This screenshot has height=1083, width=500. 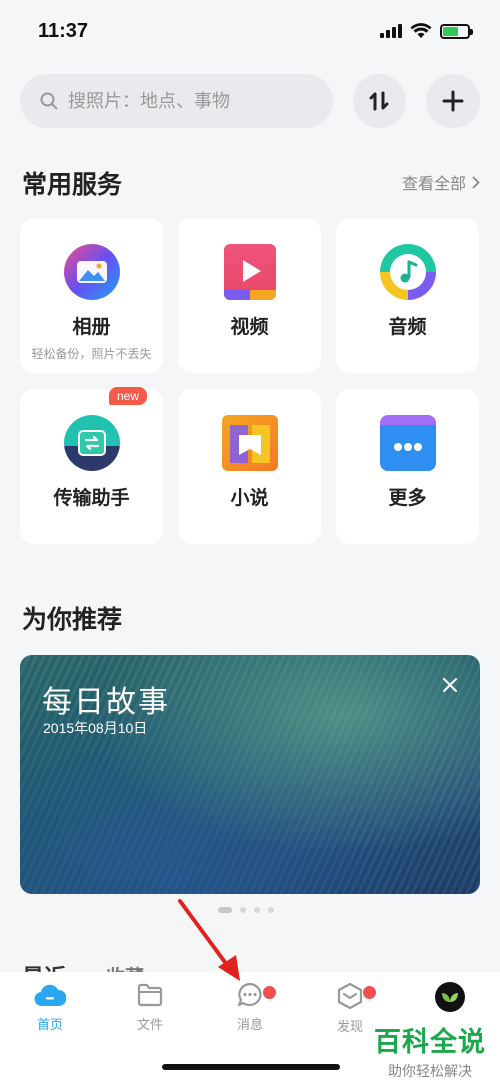 I want to click on service-transfer: new 传输助手, so click(x=91, y=465).